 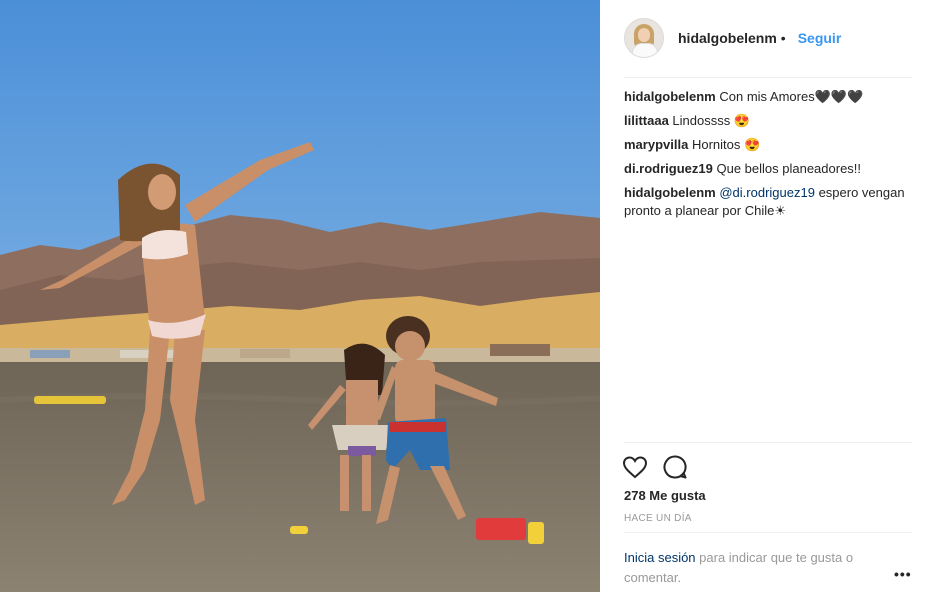 I want to click on action-bar, so click(x=655, y=467).